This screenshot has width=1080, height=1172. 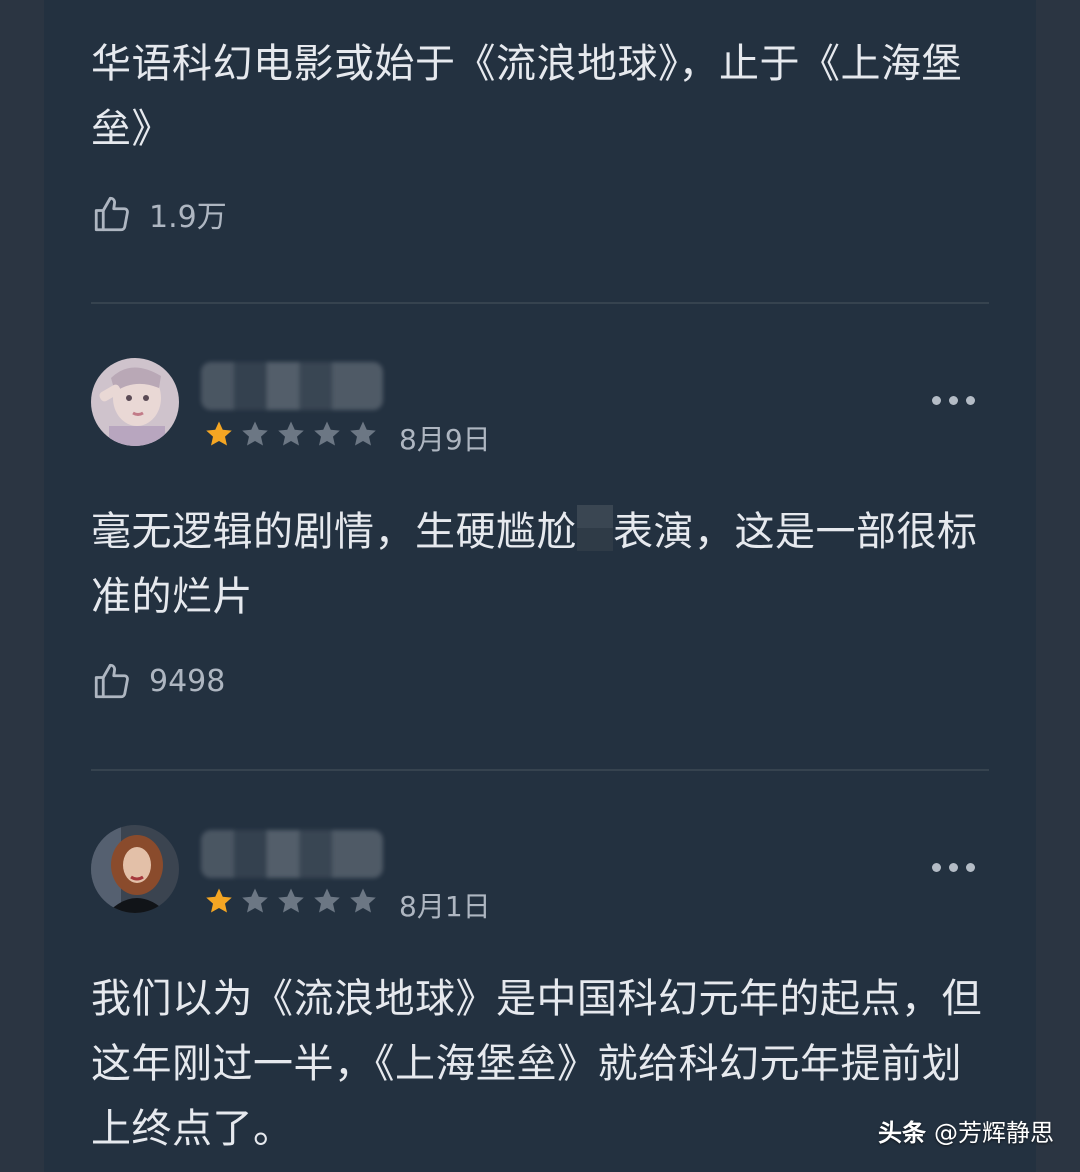 What do you see at coordinates (994, 1133) in the screenshot?
I see `watermark-handle: @芳辉静思` at bounding box center [994, 1133].